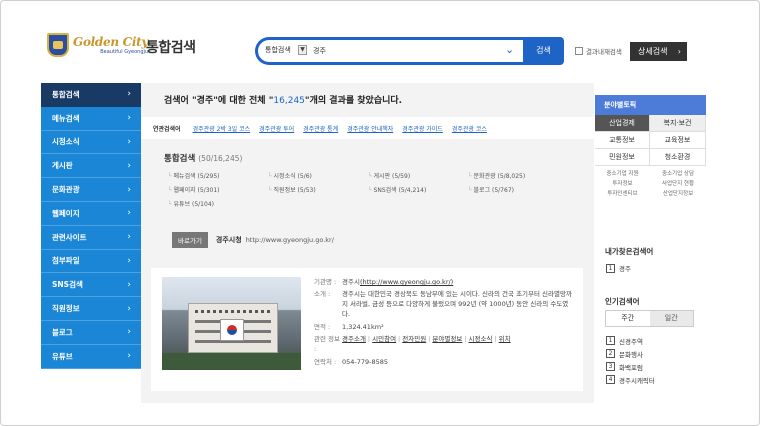 The width and height of the screenshot is (760, 426). What do you see at coordinates (190, 240) in the screenshot?
I see `shortcut-badge: 바로가기` at bounding box center [190, 240].